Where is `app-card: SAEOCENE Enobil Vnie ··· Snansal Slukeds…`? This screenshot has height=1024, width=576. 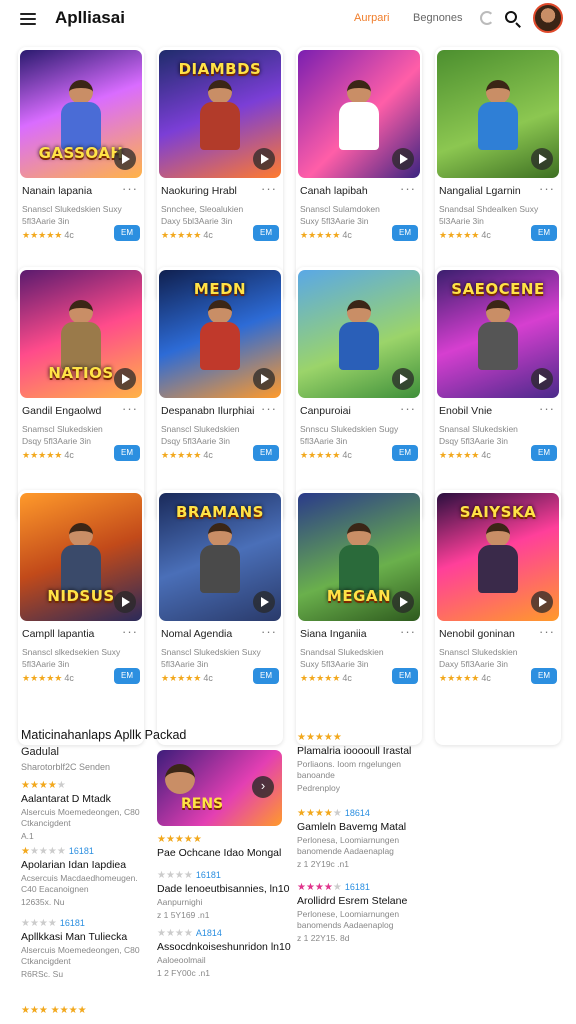
app-card: SAEOCENE Enobil Vnie ··· Snansal Slukeds… is located at coordinates (498, 394).